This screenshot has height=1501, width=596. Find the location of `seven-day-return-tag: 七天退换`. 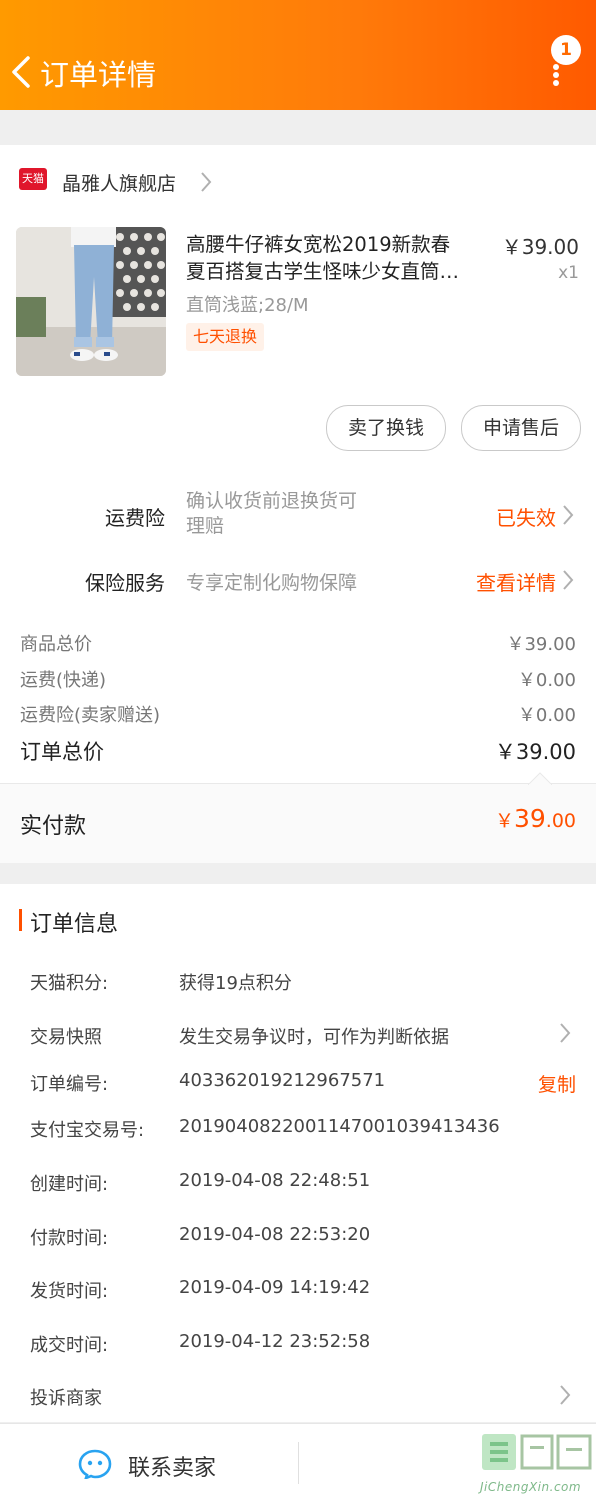

seven-day-return-tag: 七天退换 is located at coordinates (225, 337).